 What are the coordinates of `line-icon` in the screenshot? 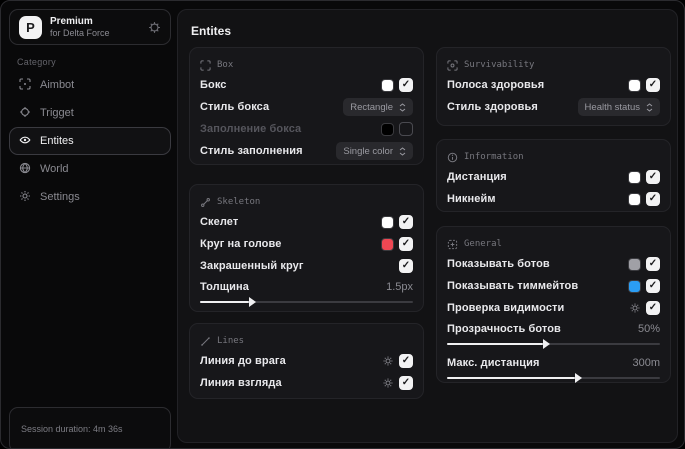 It's located at (205, 341).